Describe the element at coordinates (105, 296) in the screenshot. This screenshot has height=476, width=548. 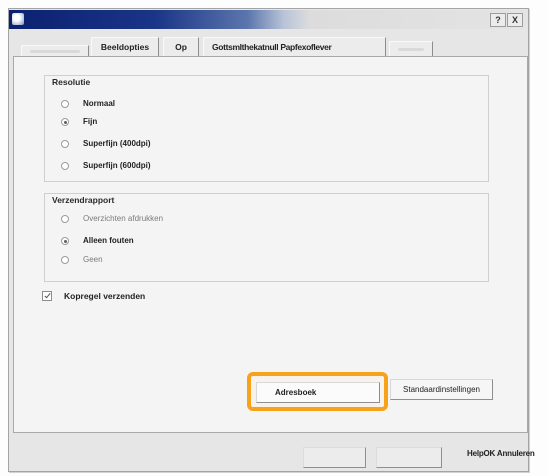
I see `kopregel-label: Kopregel verzenden` at that location.